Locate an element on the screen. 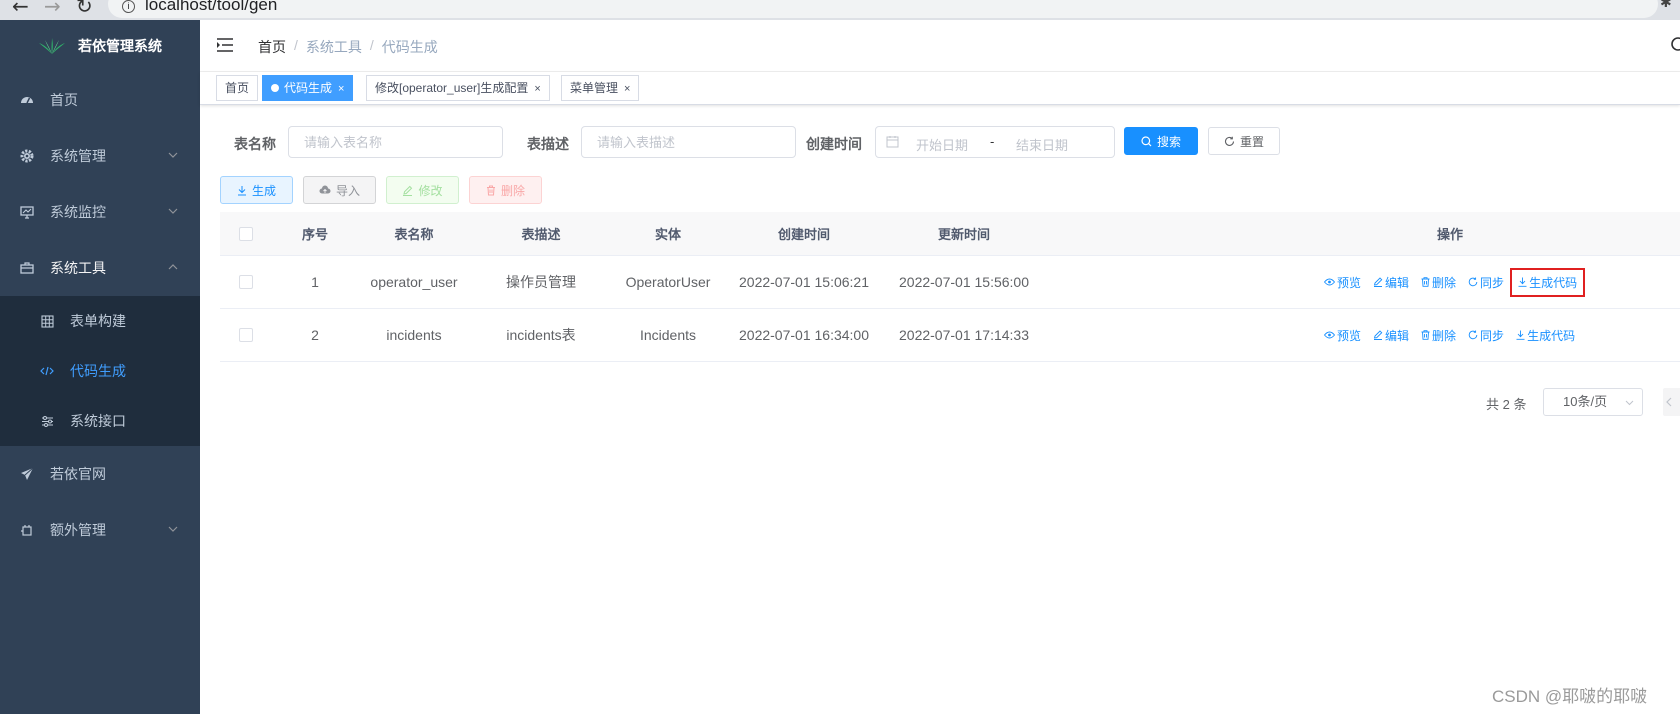 This screenshot has height=714, width=1680. preview-label: 预览 is located at coordinates (1349, 335).